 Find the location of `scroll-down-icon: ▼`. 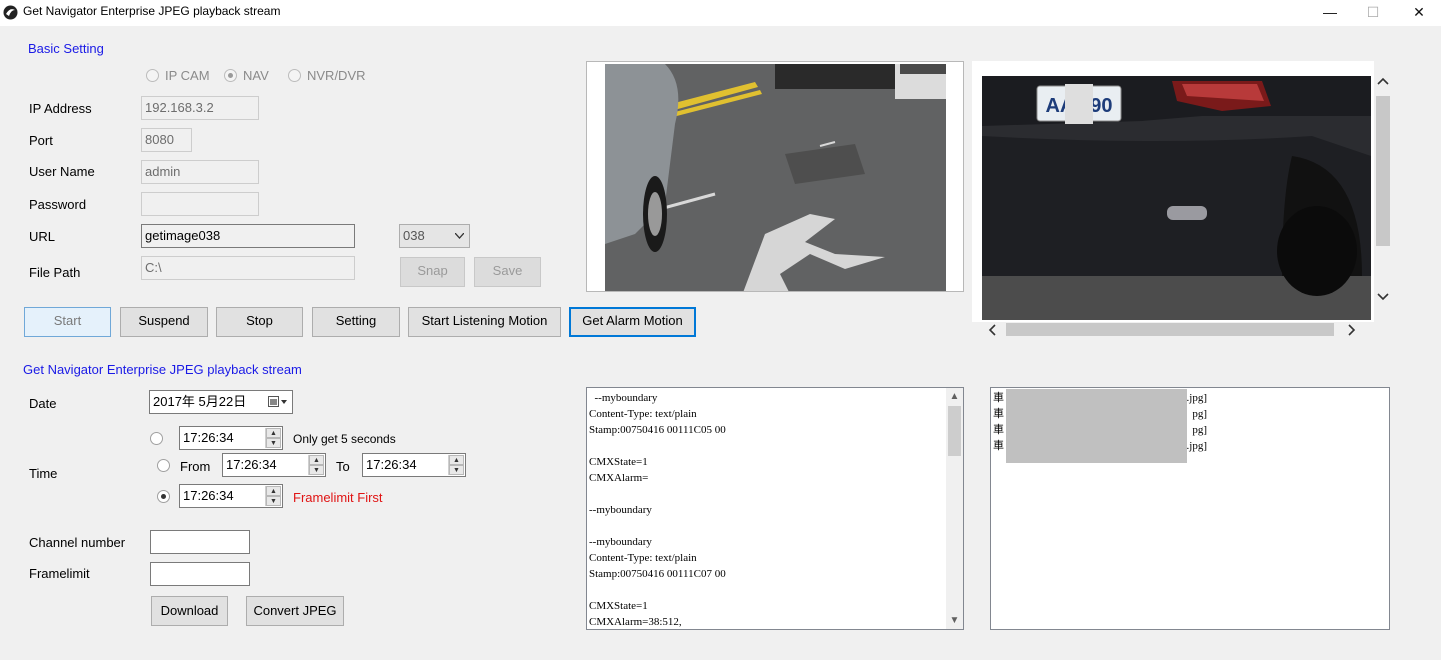

scroll-down-icon: ▼ is located at coordinates (954, 620).